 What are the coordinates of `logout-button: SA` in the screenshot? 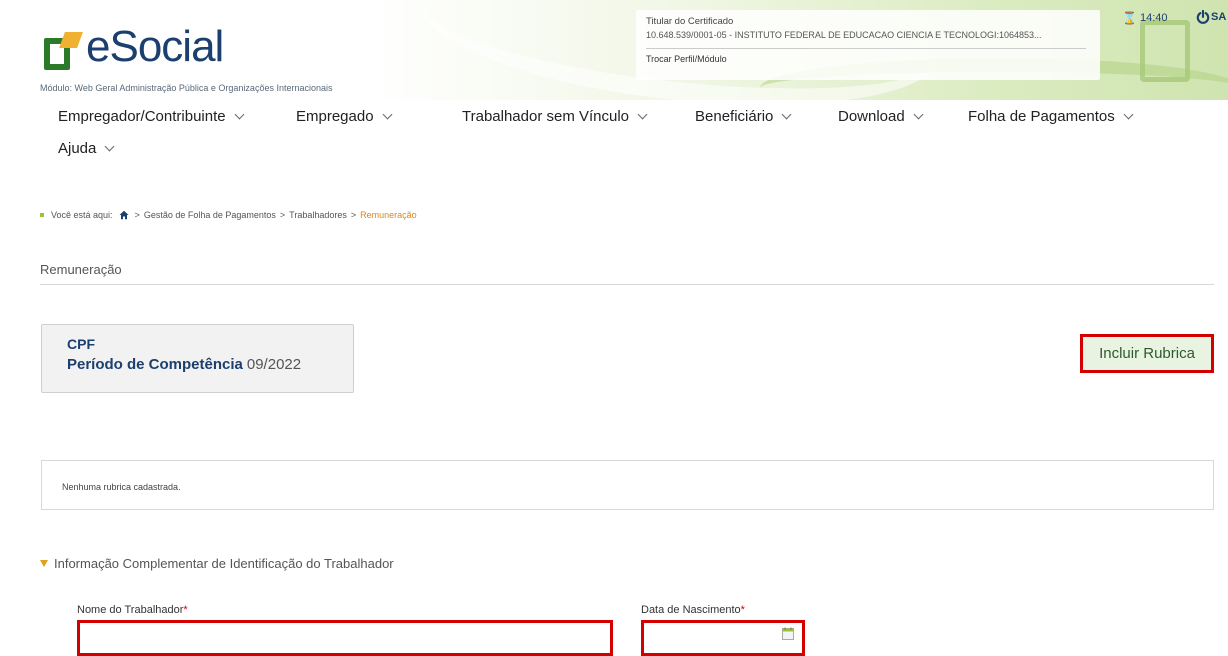 It's located at (1211, 17).